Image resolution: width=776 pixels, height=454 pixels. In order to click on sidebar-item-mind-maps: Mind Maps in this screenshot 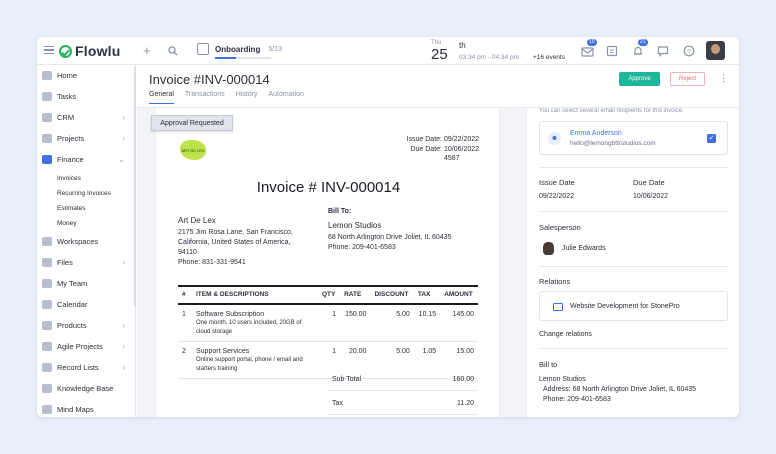, I will do `click(87, 408)`.